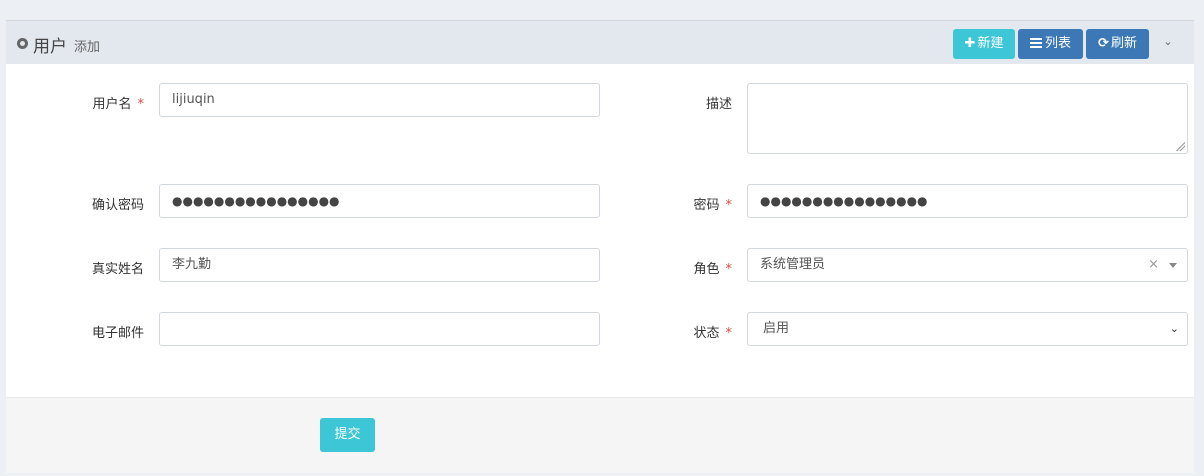 This screenshot has width=1204, height=476. What do you see at coordinates (379, 100) in the screenshot?
I see `username-input: lijiuqin` at bounding box center [379, 100].